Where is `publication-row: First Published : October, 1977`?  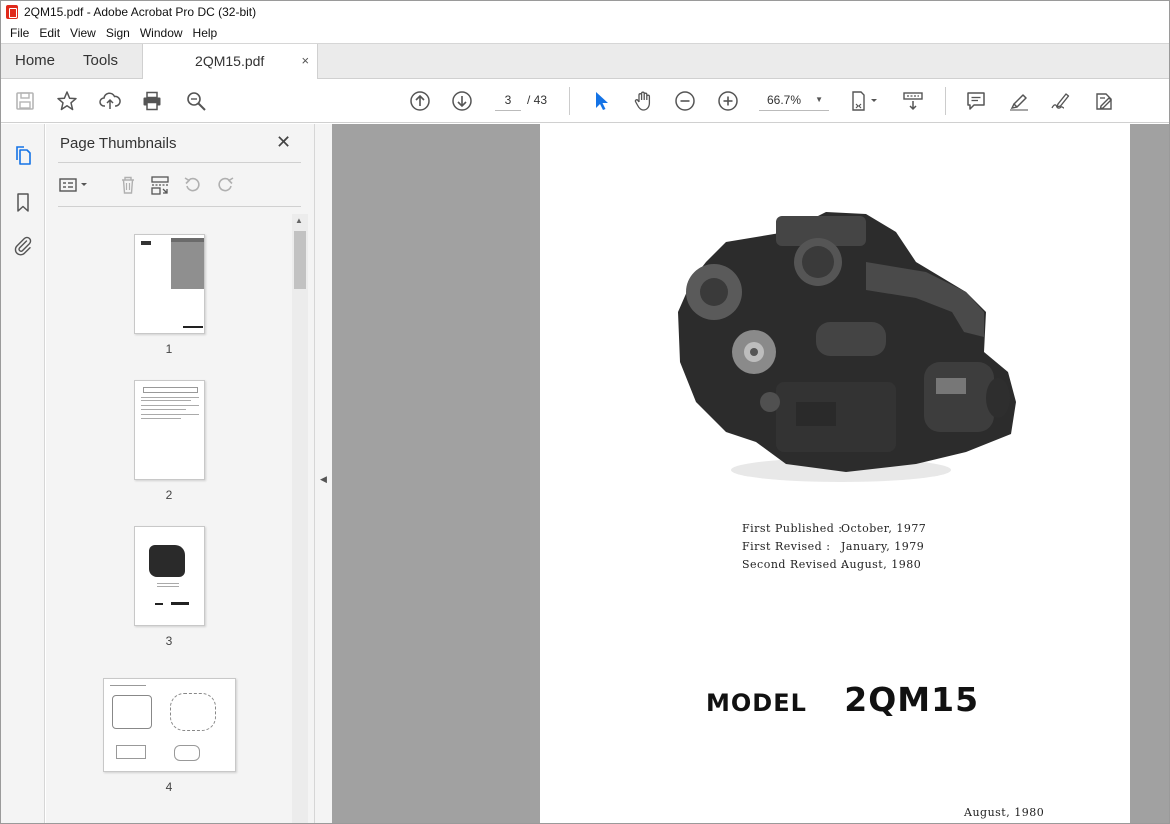
publication-row: First Published : October, 1977 is located at coordinates (834, 531).